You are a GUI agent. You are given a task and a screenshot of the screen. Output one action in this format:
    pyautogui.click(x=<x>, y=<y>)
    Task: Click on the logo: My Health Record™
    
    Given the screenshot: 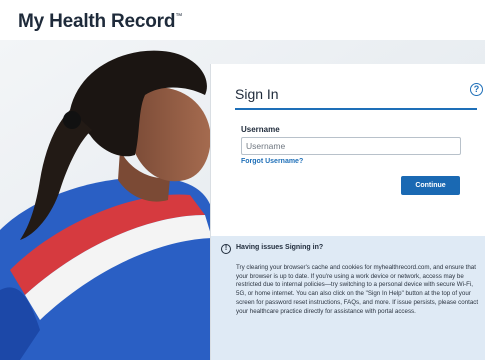 What is the action you would take?
    pyautogui.click(x=100, y=22)
    